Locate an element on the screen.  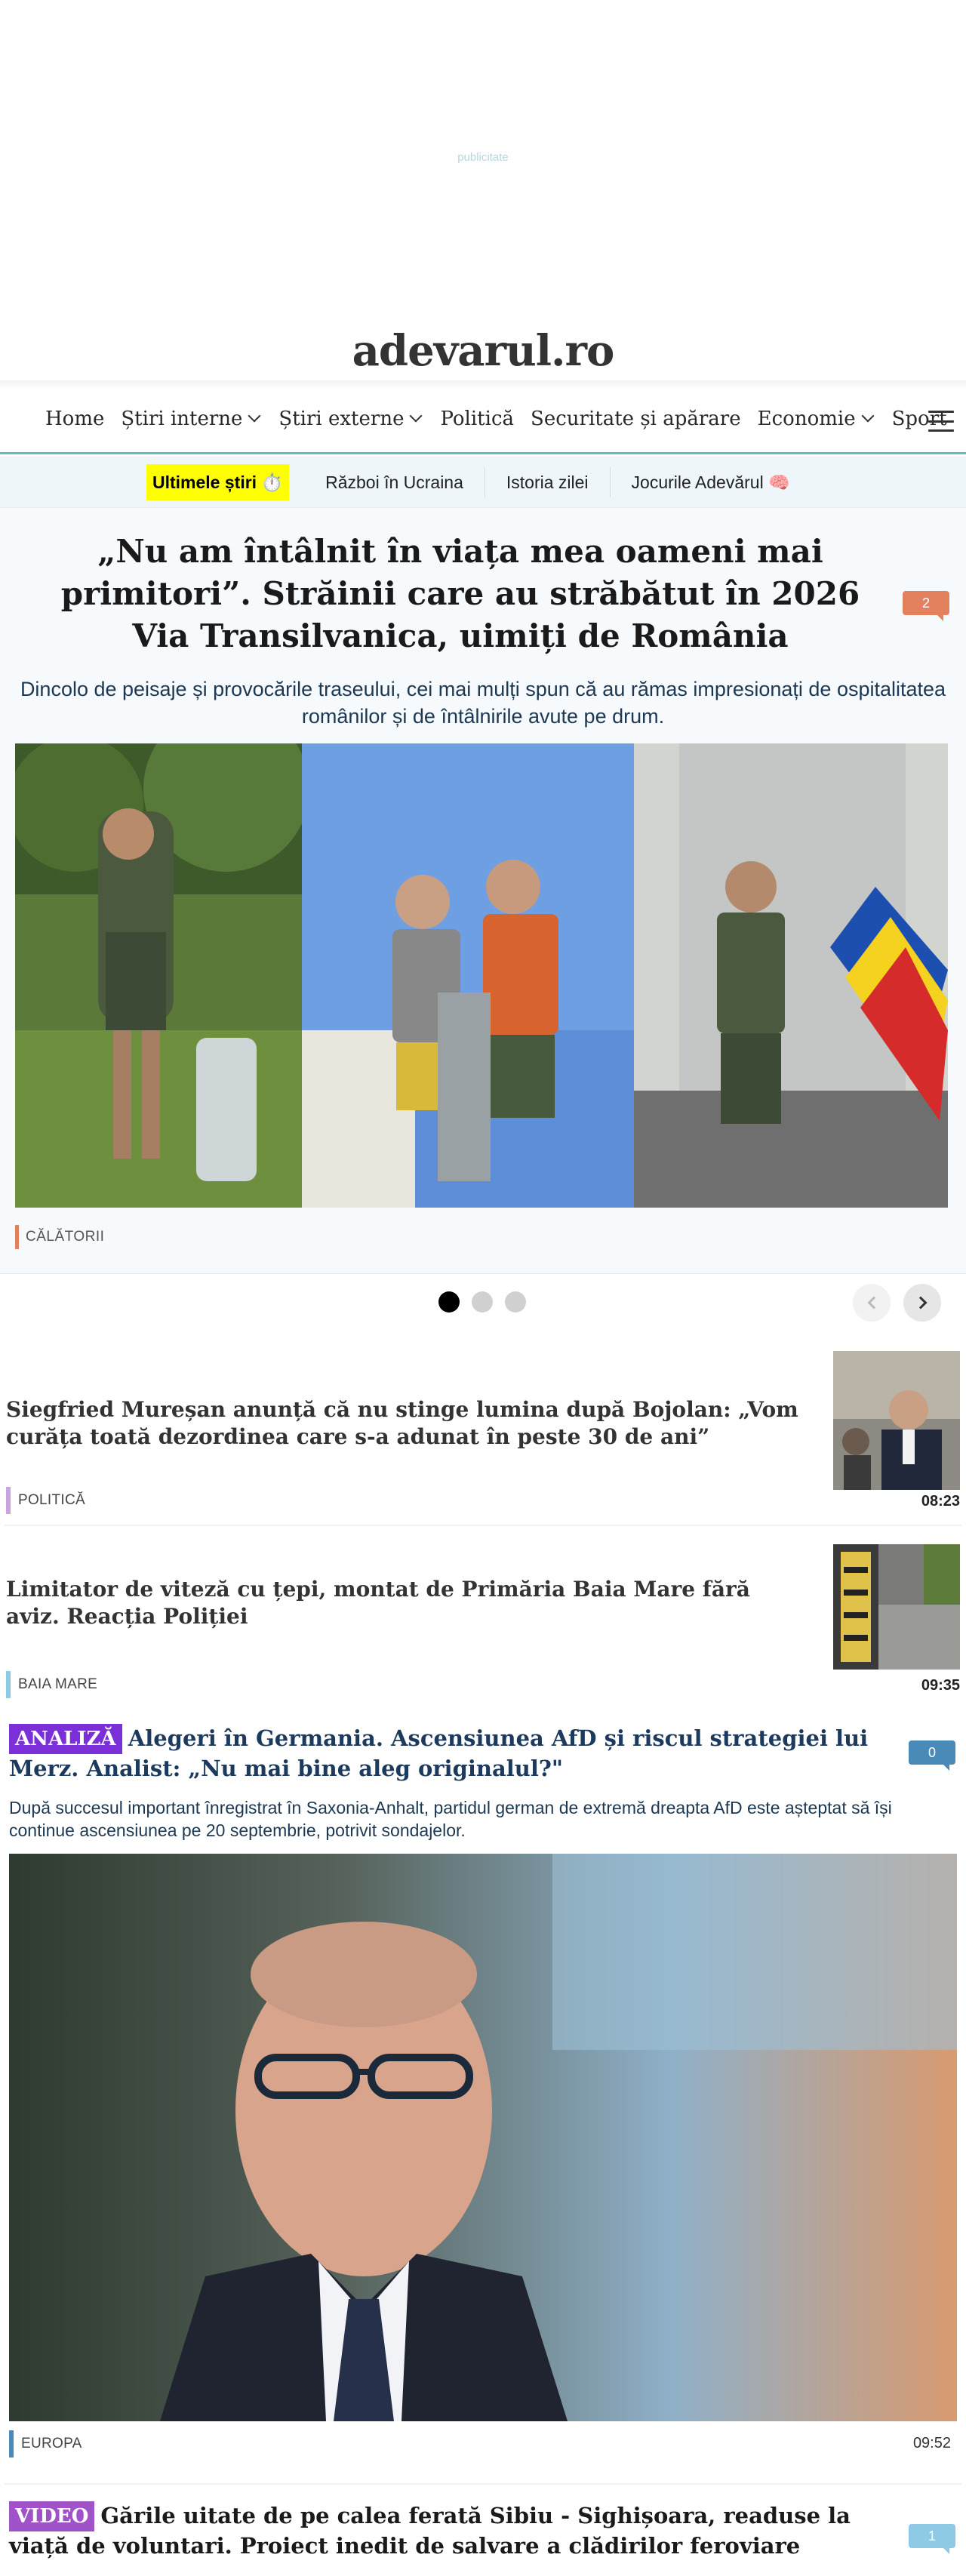
ad-label: publicitate is located at coordinates (483, 157).